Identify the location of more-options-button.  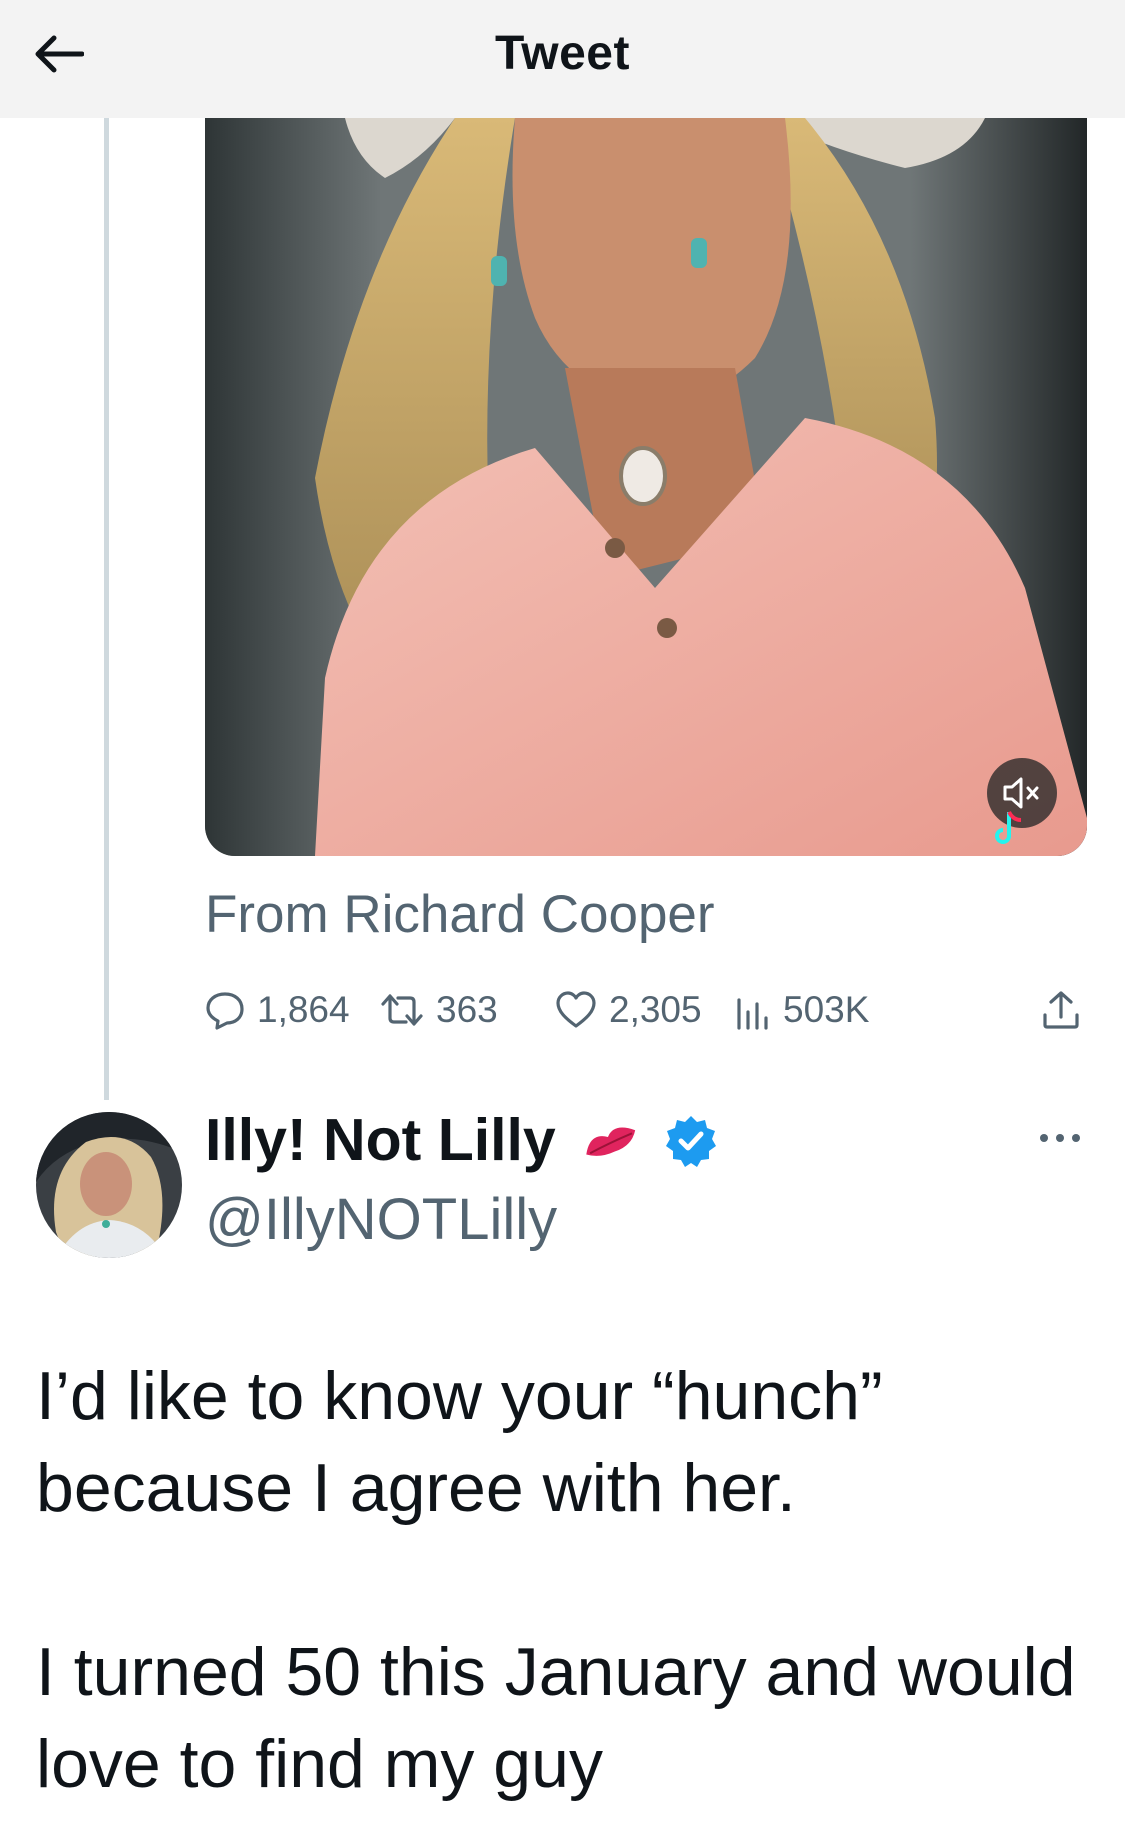
(1060, 1138).